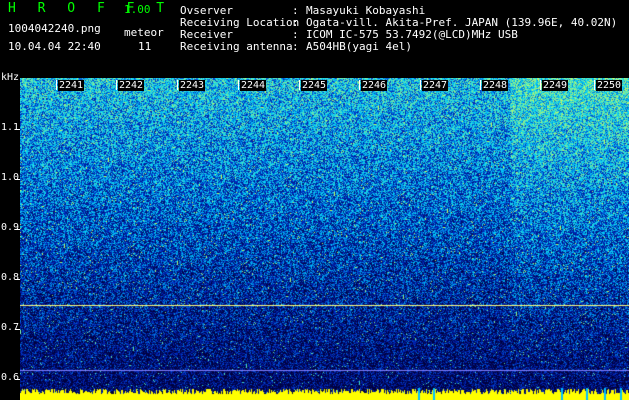 This screenshot has height=400, width=629. What do you see at coordinates (10, 127) in the screenshot?
I see `y-tick-label: 1.1` at bounding box center [10, 127].